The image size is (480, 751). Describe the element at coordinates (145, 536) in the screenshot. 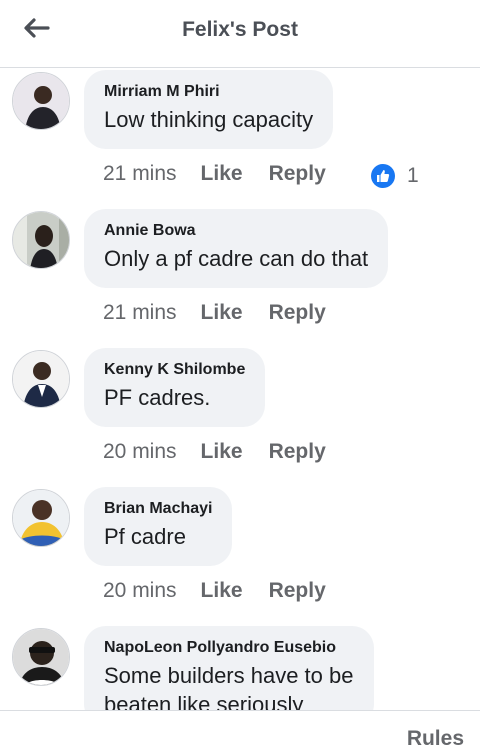

I see `comment-text: Pf cadre` at that location.